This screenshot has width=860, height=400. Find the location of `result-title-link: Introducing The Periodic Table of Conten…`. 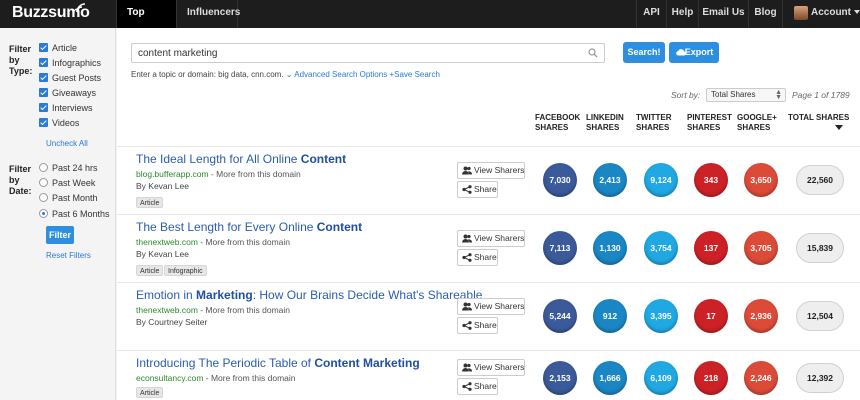

result-title-link: Introducing The Periodic Table of Conten… is located at coordinates (278, 363).